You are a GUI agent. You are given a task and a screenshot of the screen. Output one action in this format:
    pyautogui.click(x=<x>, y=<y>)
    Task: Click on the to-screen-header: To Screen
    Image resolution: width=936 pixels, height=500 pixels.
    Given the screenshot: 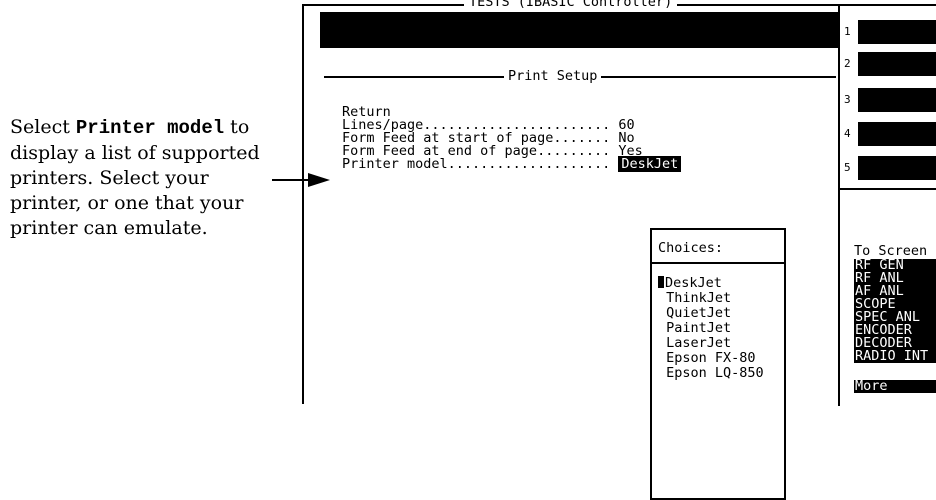 What is the action you would take?
    pyautogui.click(x=891, y=251)
    